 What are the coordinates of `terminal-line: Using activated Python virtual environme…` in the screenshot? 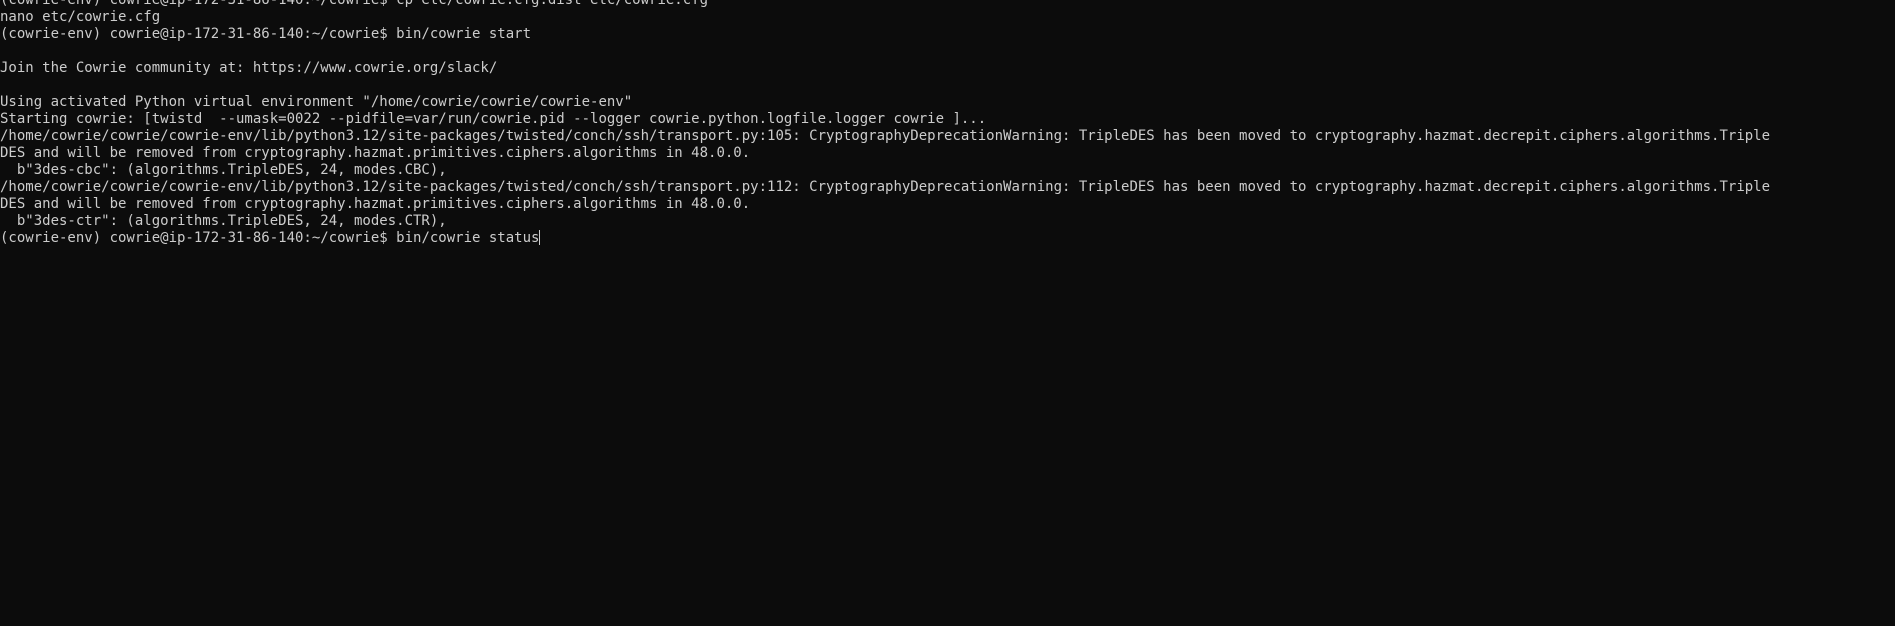 It's located at (316, 102).